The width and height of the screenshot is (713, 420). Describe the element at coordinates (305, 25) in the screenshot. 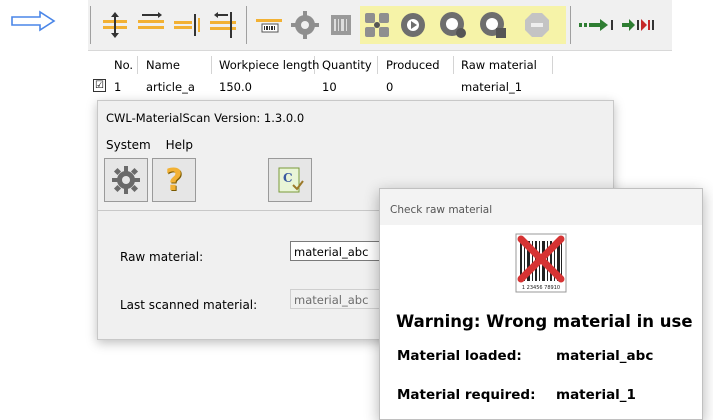

I see `gear-disabled-icon` at that location.